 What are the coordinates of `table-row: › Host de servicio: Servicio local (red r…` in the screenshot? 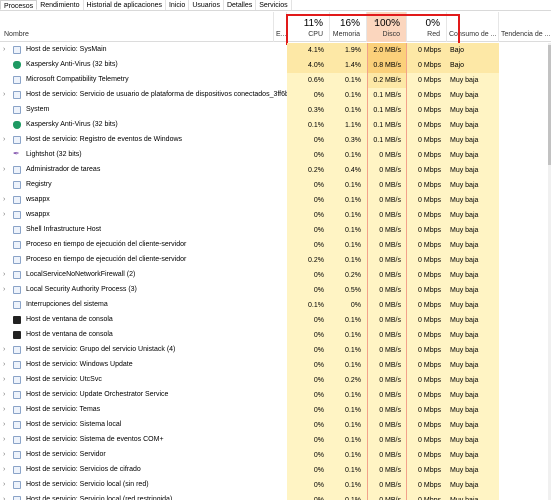 It's located at (275, 496).